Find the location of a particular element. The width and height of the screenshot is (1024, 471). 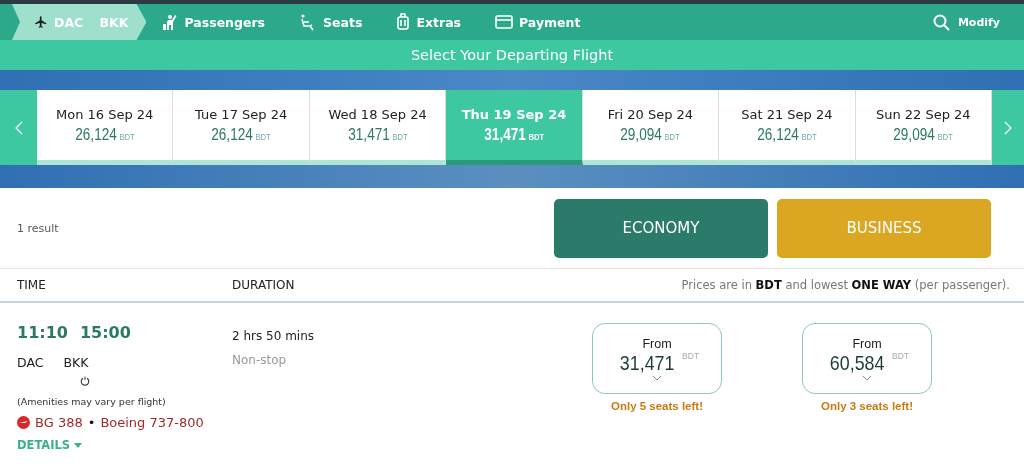

chevron-left-icon is located at coordinates (18, 127).